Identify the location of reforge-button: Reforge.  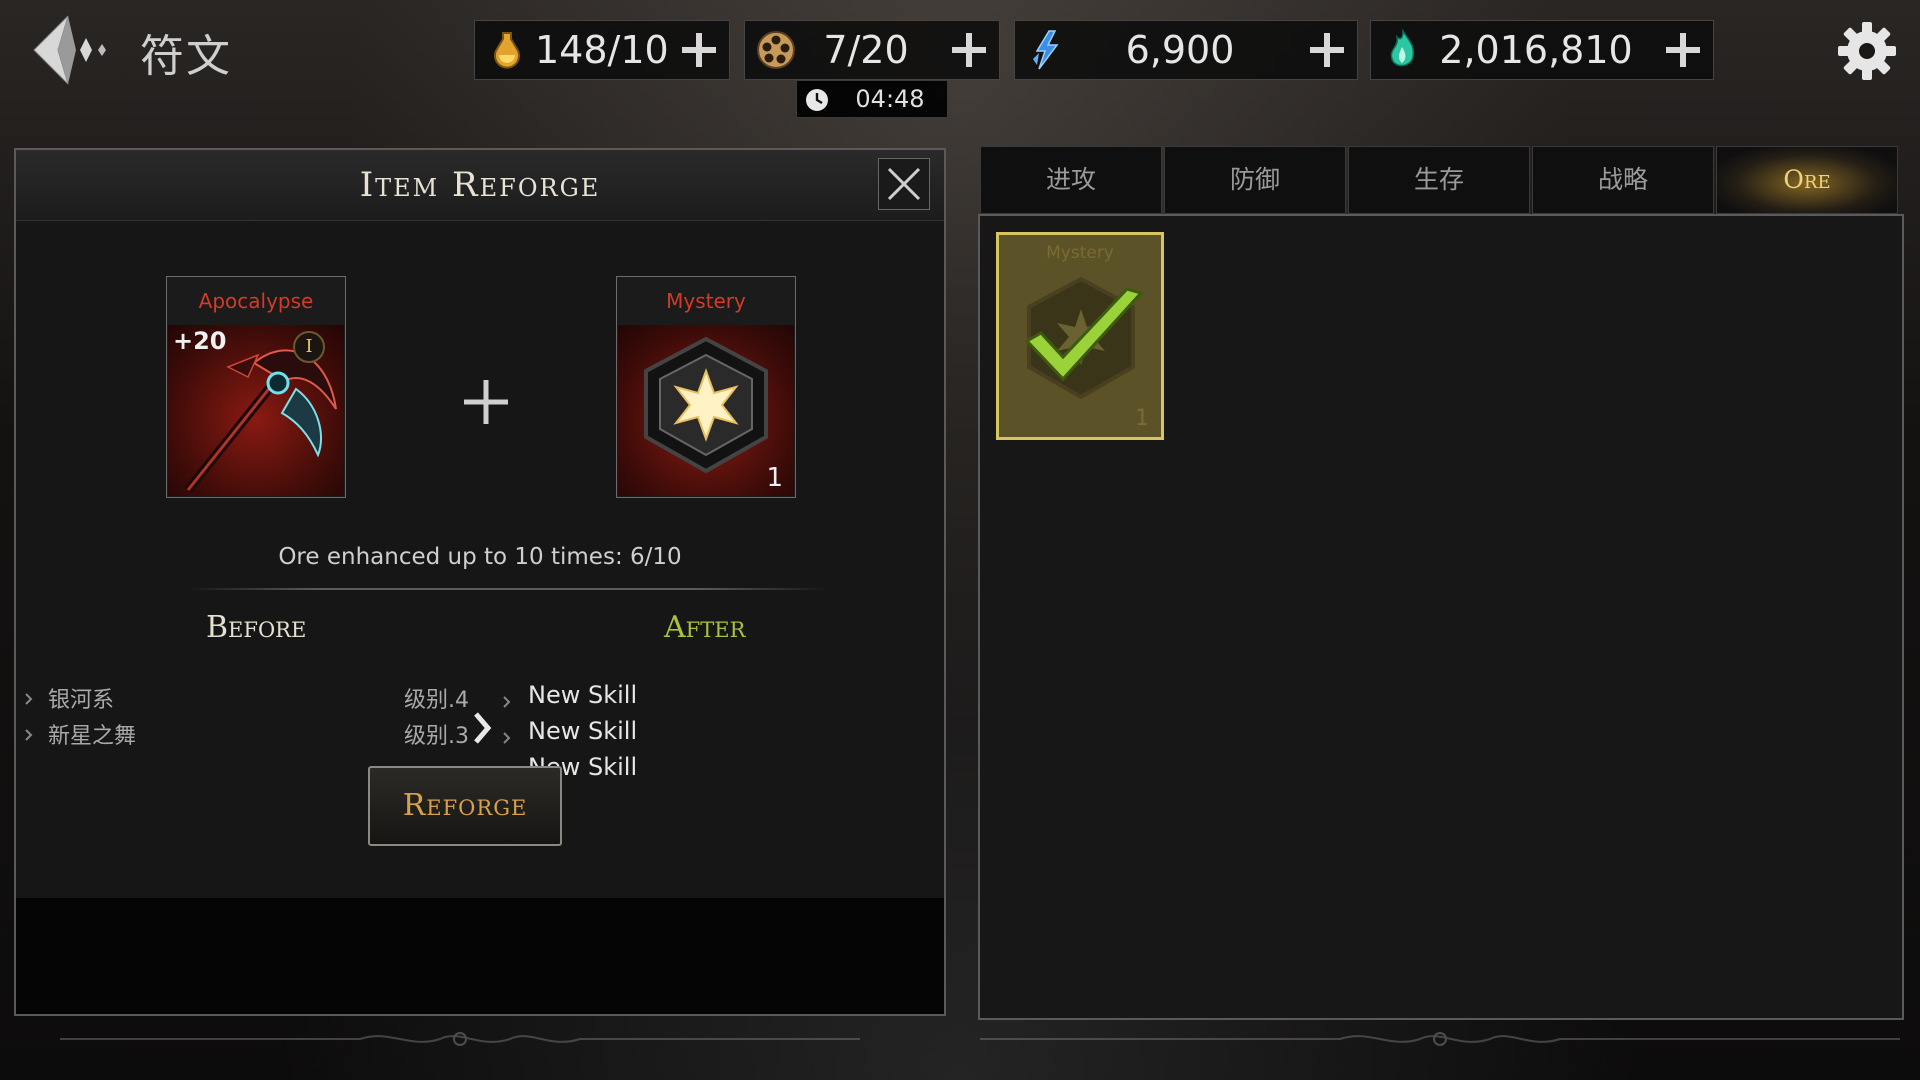
(465, 806).